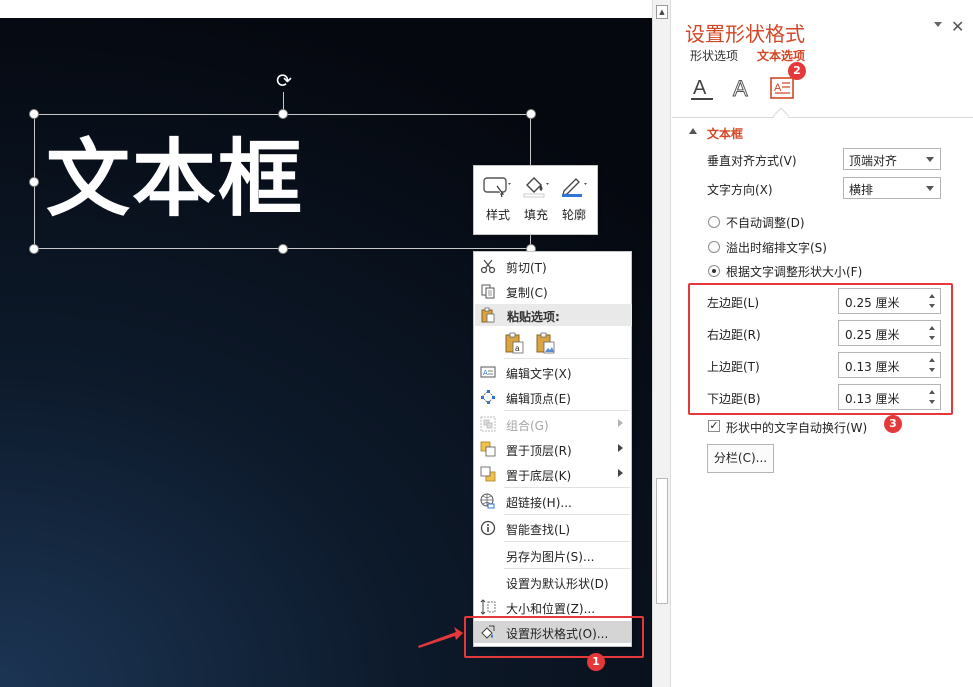  What do you see at coordinates (782, 89) in the screenshot?
I see `textbox-layout-icon: A` at bounding box center [782, 89].